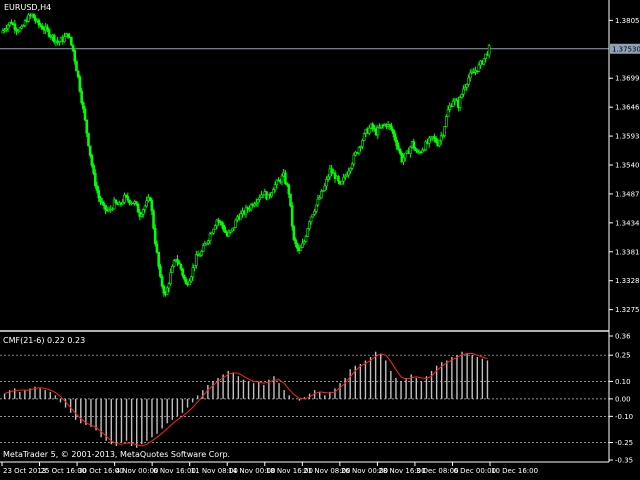 The height and width of the screenshot is (480, 640). What do you see at coordinates (627, 137) in the screenshot?
I see `price-tick-label: 1.35930` at bounding box center [627, 137].